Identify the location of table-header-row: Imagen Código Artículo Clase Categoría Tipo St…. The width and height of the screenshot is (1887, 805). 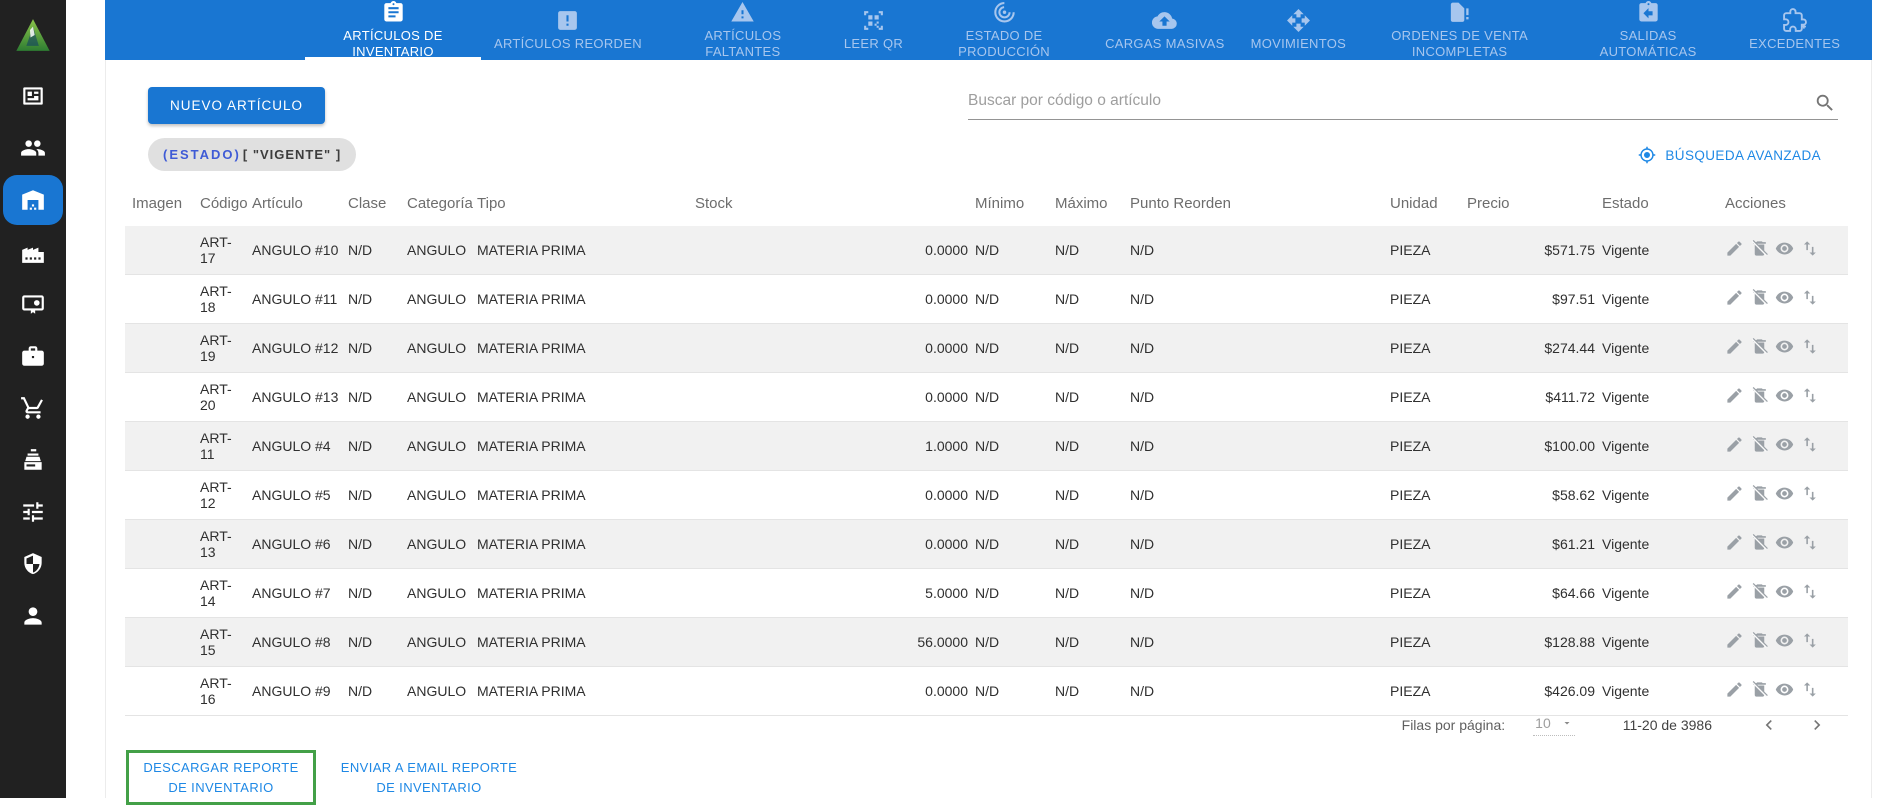
(986, 206).